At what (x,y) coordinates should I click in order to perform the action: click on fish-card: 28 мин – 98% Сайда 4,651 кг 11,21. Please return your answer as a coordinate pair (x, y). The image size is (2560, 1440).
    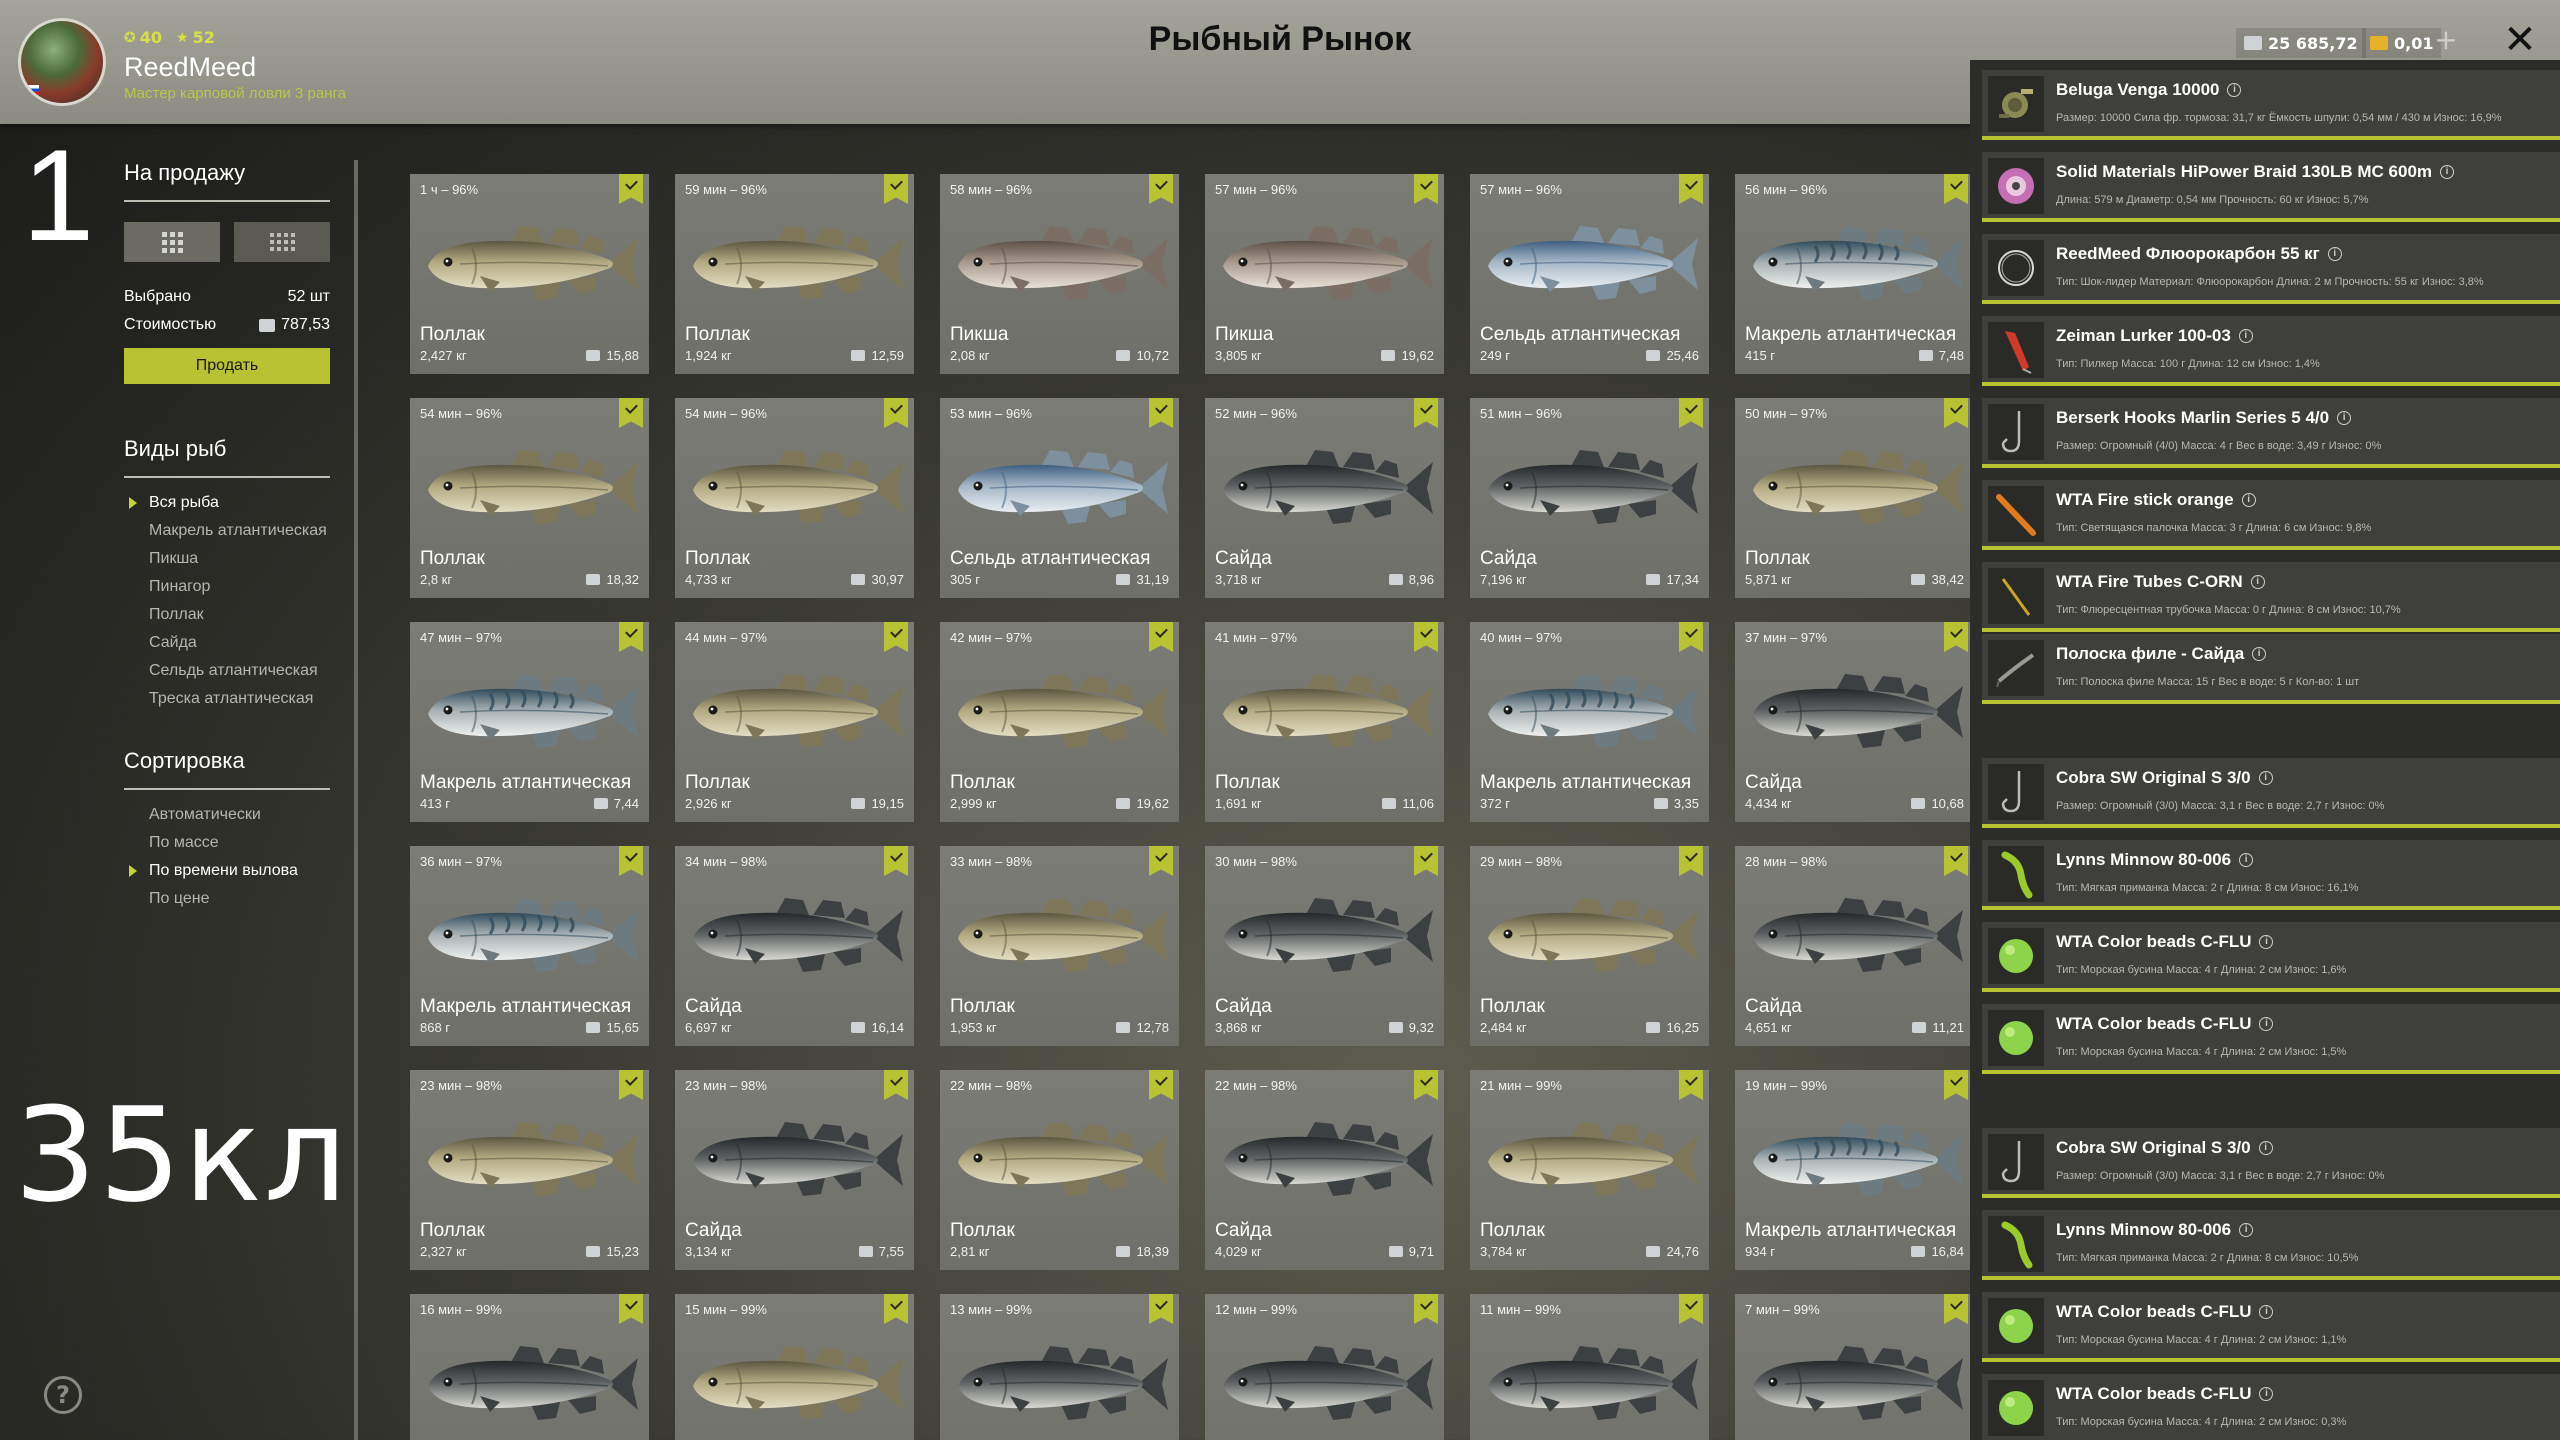
    Looking at the image, I should click on (1852, 946).